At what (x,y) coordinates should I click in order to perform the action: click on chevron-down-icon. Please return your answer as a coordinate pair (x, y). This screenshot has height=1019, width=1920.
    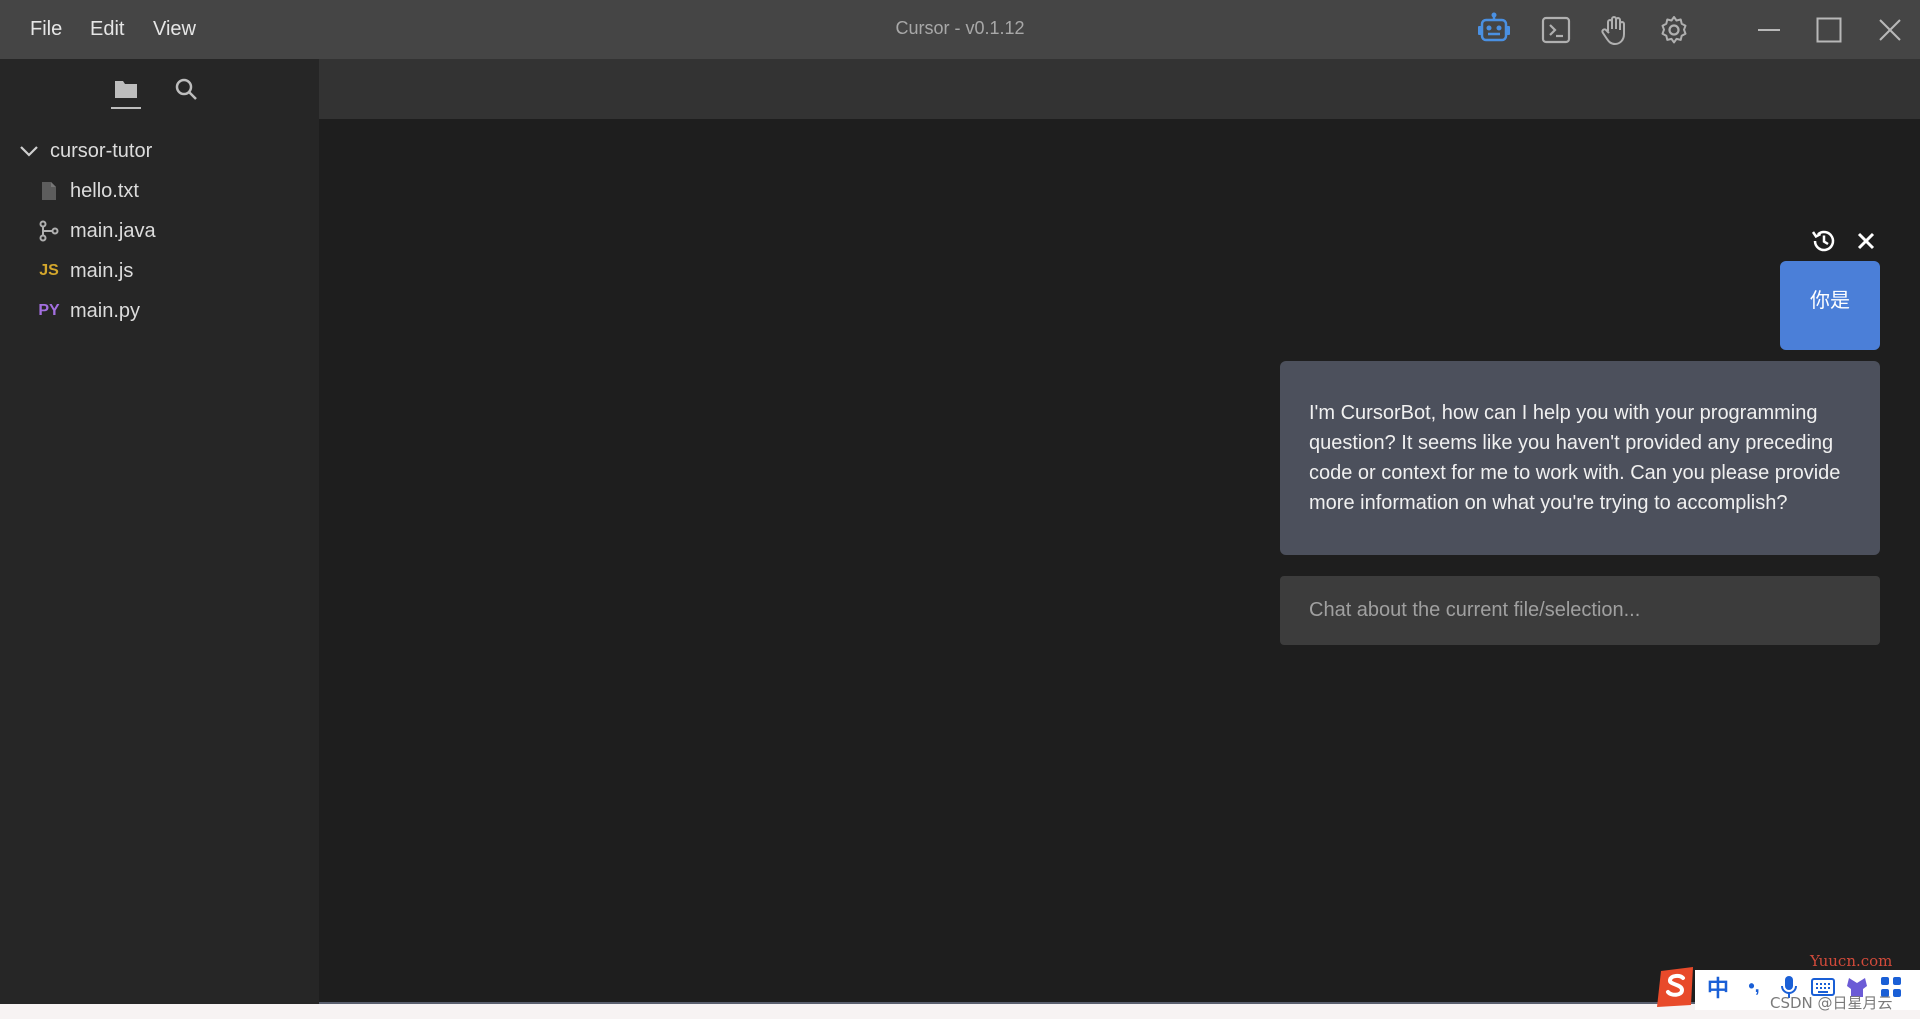
    Looking at the image, I should click on (29, 151).